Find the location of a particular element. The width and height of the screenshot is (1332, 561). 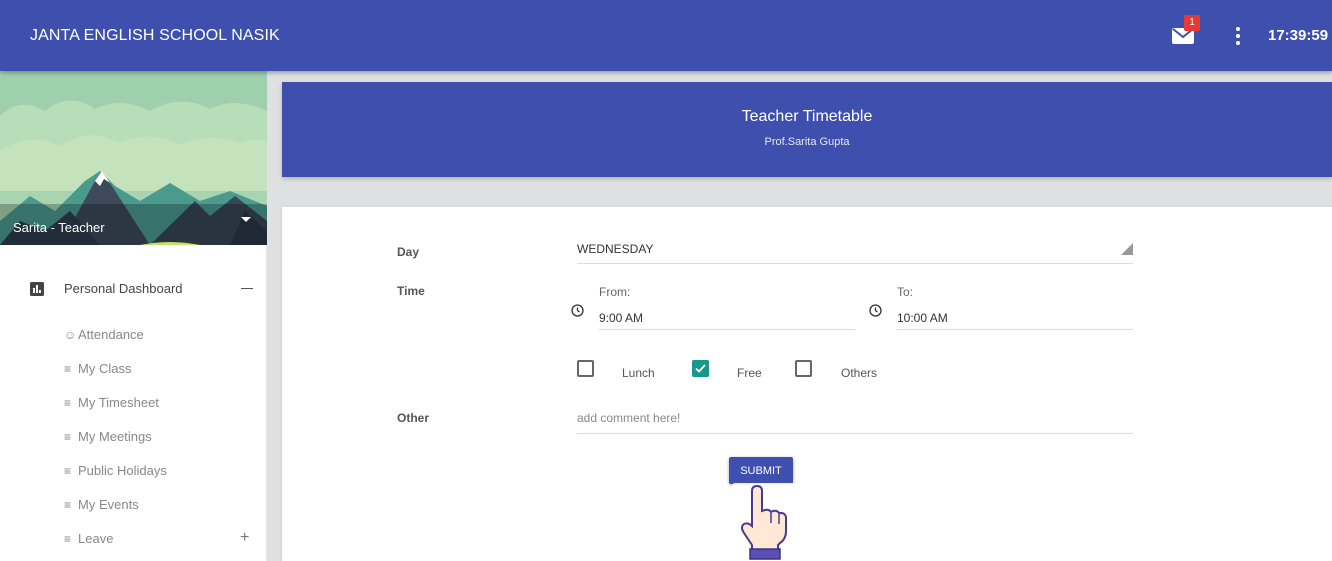

top-app-bar: JANTA ENGLISH SCHOOL NASIK 1 17:39:59 is located at coordinates (666, 35).